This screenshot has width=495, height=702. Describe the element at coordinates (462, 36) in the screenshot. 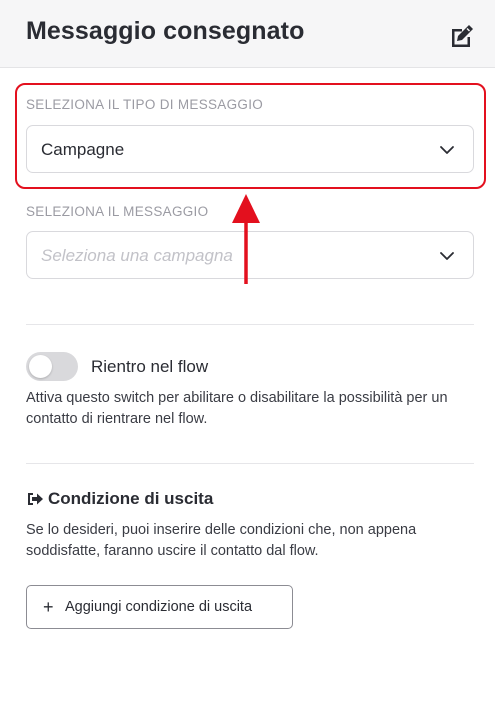

I see `edit-icon` at that location.